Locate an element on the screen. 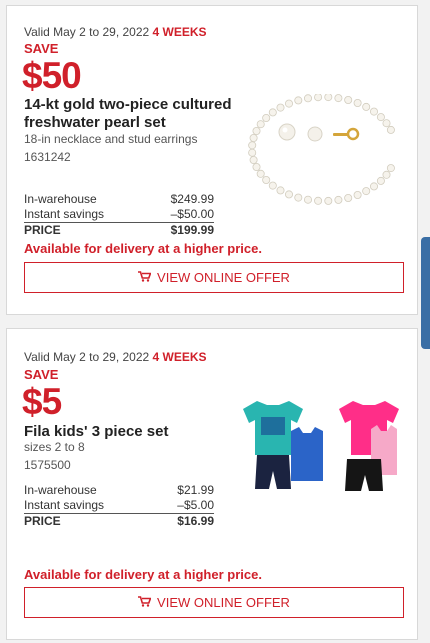  item-number: 1631242 is located at coordinates (47, 157).